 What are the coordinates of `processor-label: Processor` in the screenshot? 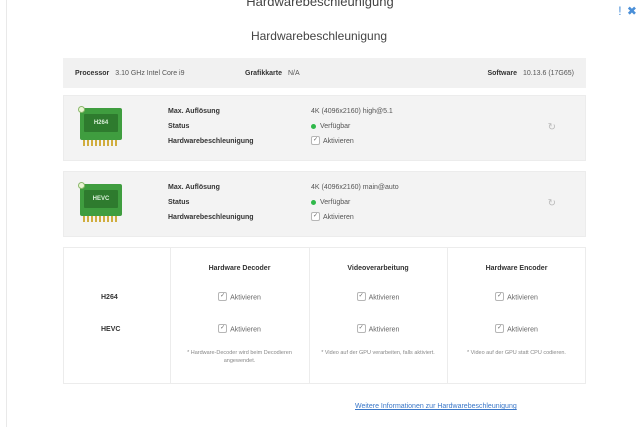 It's located at (92, 73).